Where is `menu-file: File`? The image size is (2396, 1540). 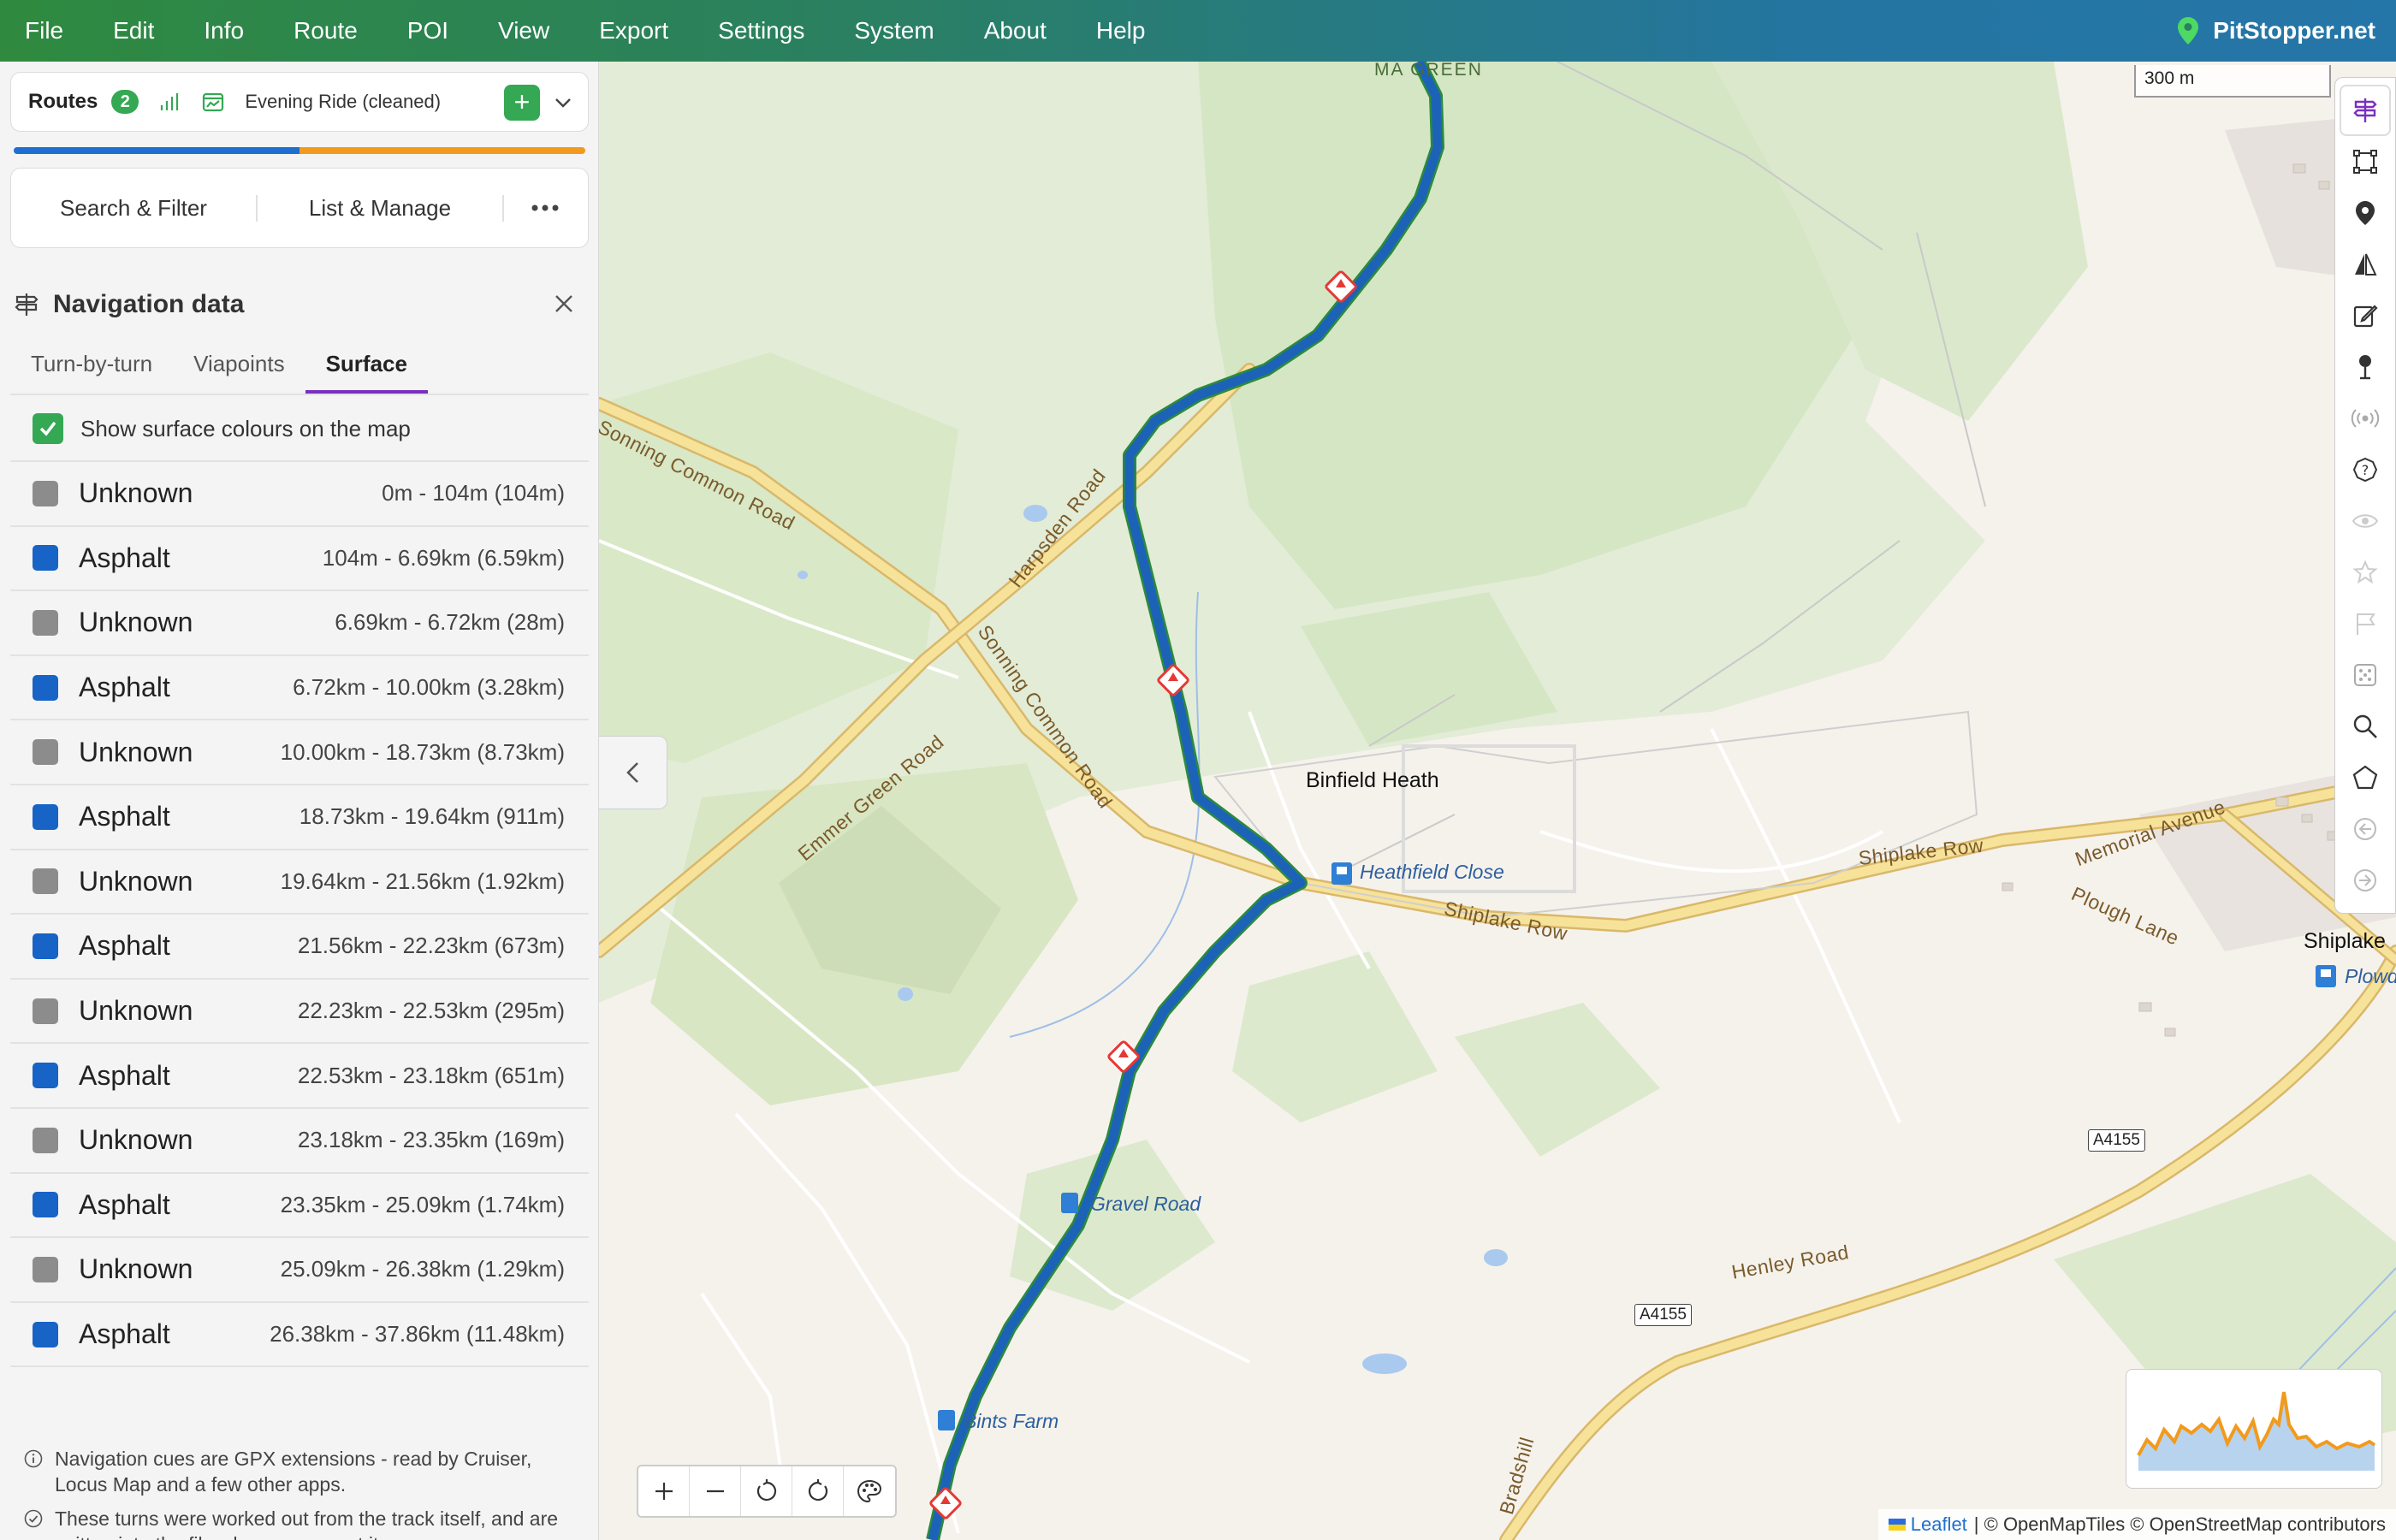
menu-file: File is located at coordinates (56, 30).